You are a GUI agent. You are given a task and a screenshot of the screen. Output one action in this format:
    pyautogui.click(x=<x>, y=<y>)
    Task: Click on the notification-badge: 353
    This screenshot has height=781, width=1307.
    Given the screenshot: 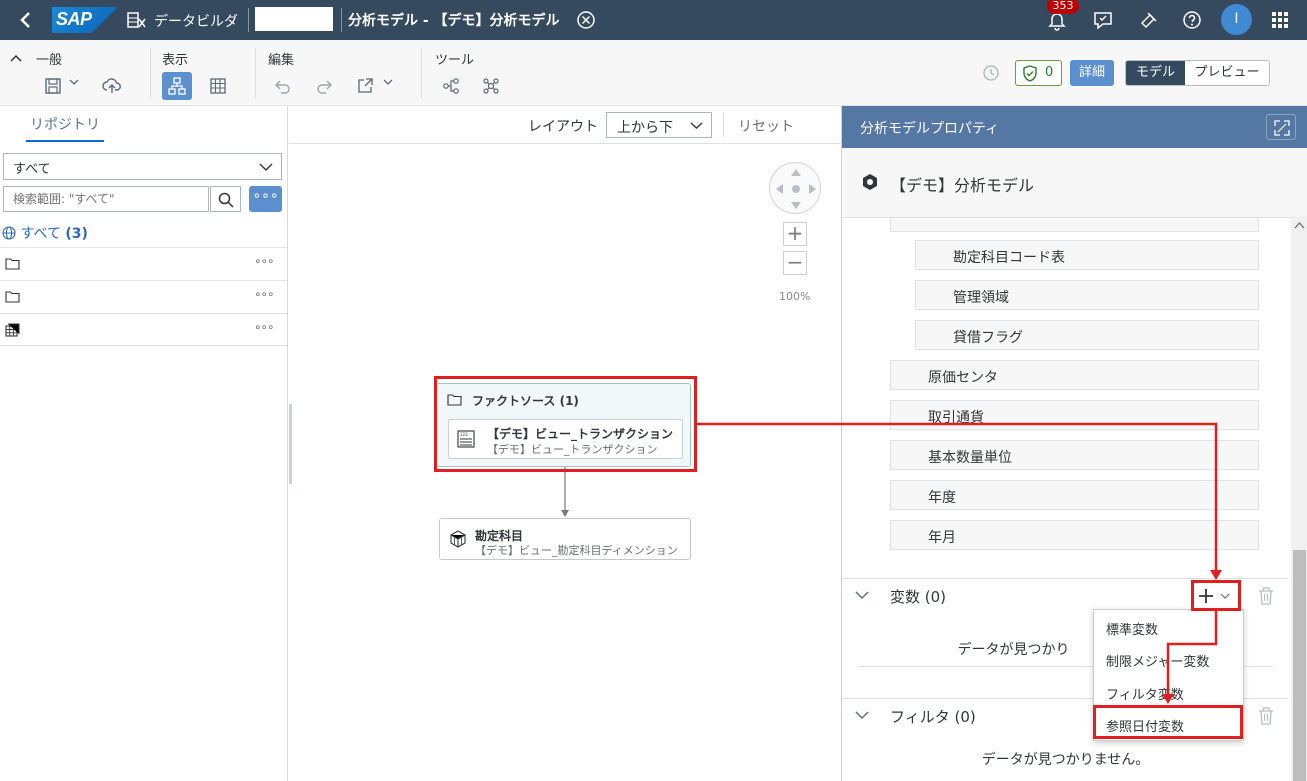 What is the action you would take?
    pyautogui.click(x=1063, y=7)
    